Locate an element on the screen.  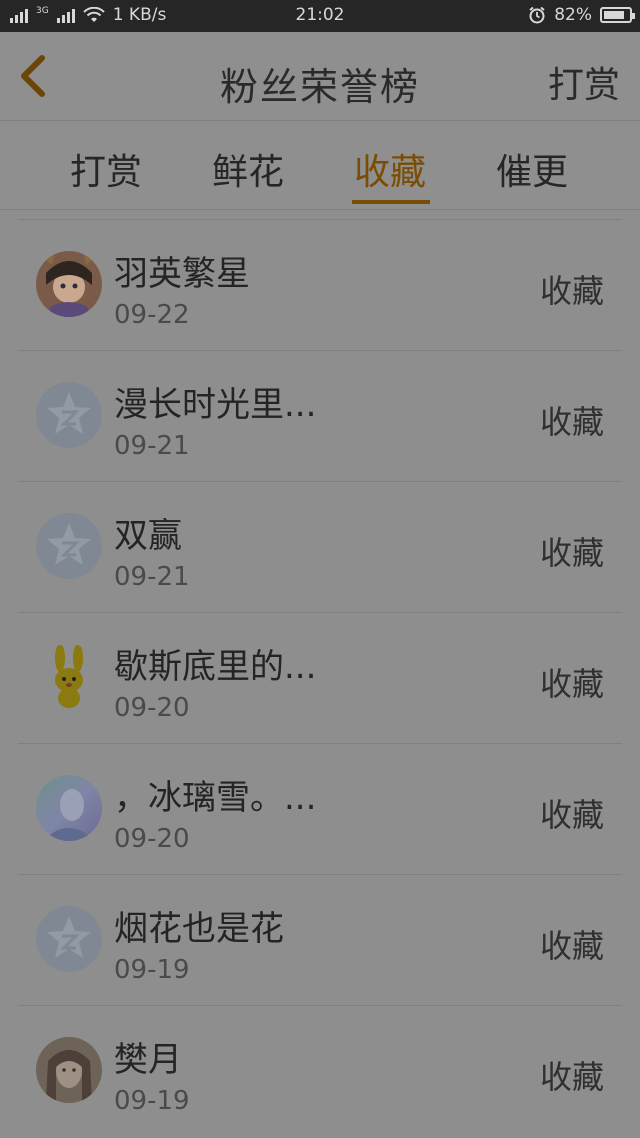
tab-urge-update: 催更 is located at coordinates (532, 169).